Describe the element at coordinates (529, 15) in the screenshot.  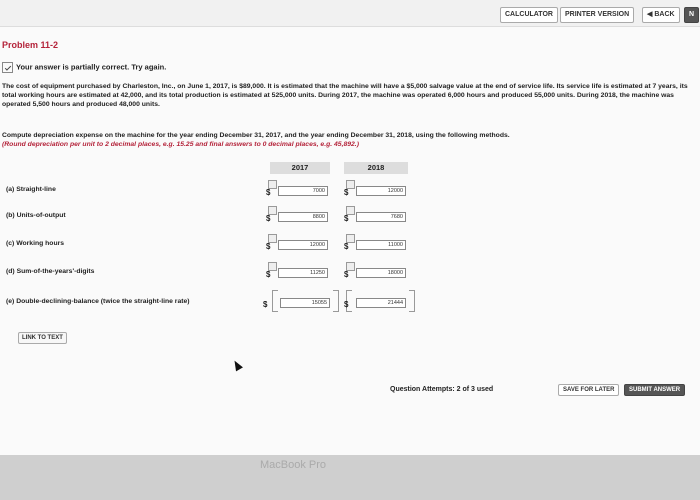
I see `calculator-button: CALCULATOR` at that location.